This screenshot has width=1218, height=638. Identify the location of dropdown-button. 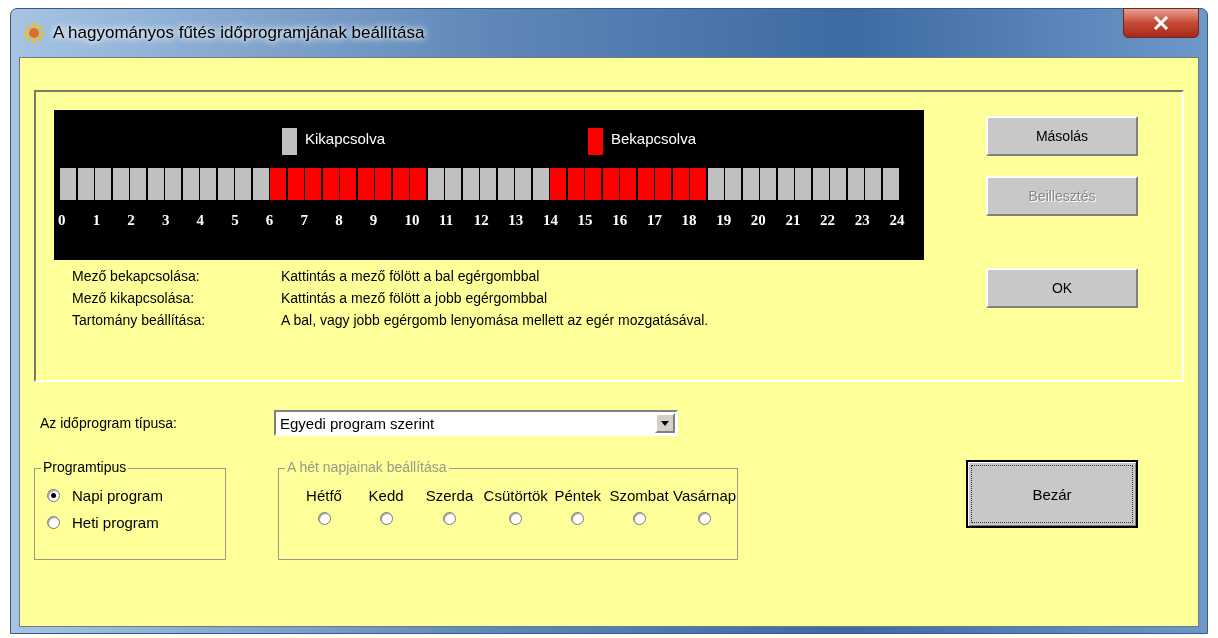
(665, 423).